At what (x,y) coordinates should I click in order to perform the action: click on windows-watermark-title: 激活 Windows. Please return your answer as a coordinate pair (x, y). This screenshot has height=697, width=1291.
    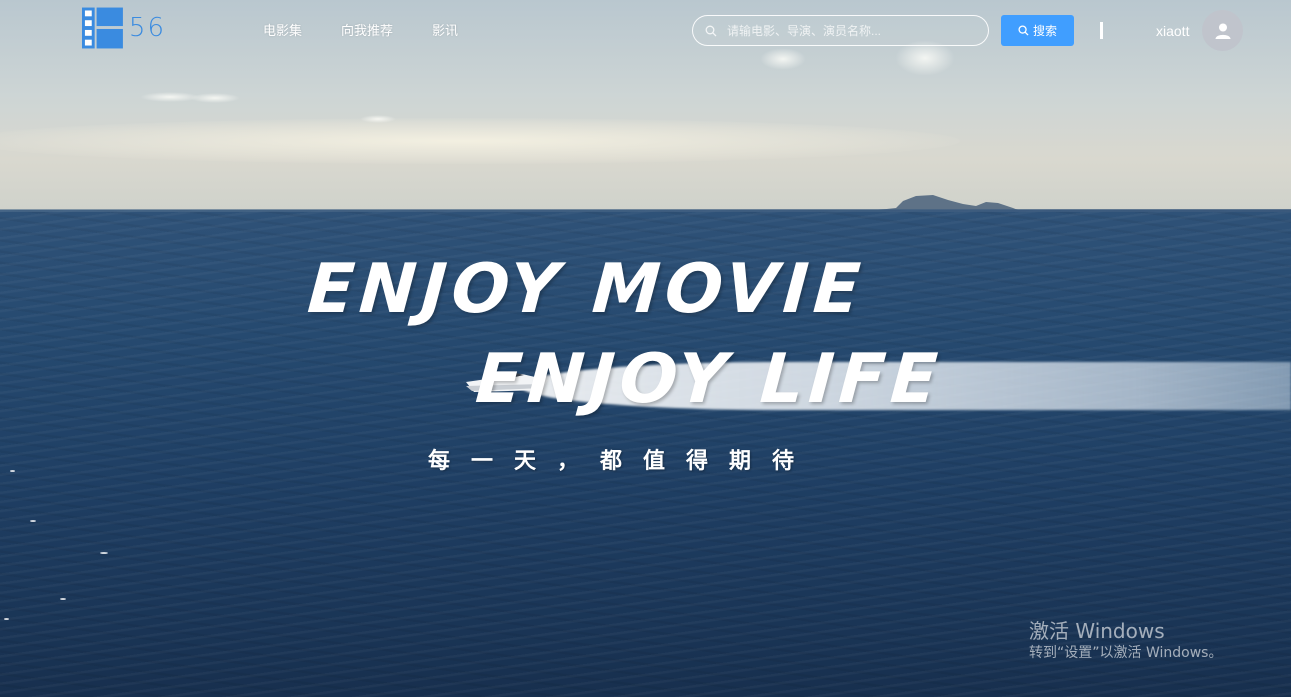
    Looking at the image, I should click on (1097, 631).